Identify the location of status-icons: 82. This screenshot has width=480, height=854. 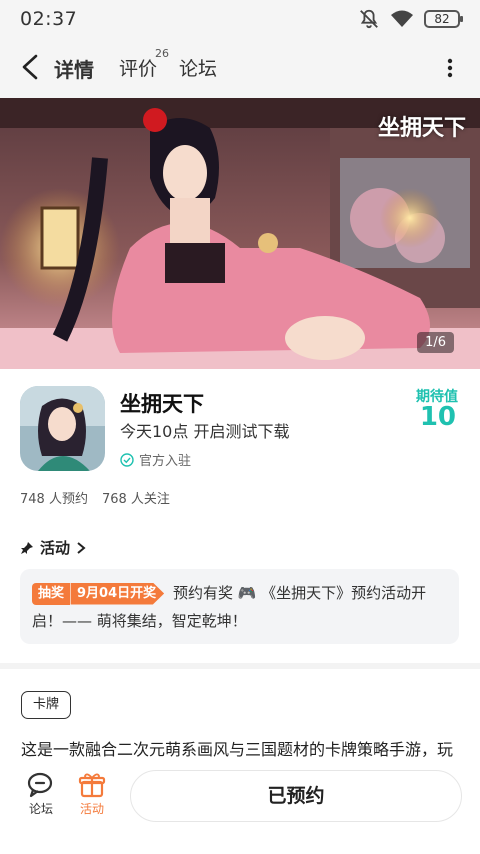
(410, 19).